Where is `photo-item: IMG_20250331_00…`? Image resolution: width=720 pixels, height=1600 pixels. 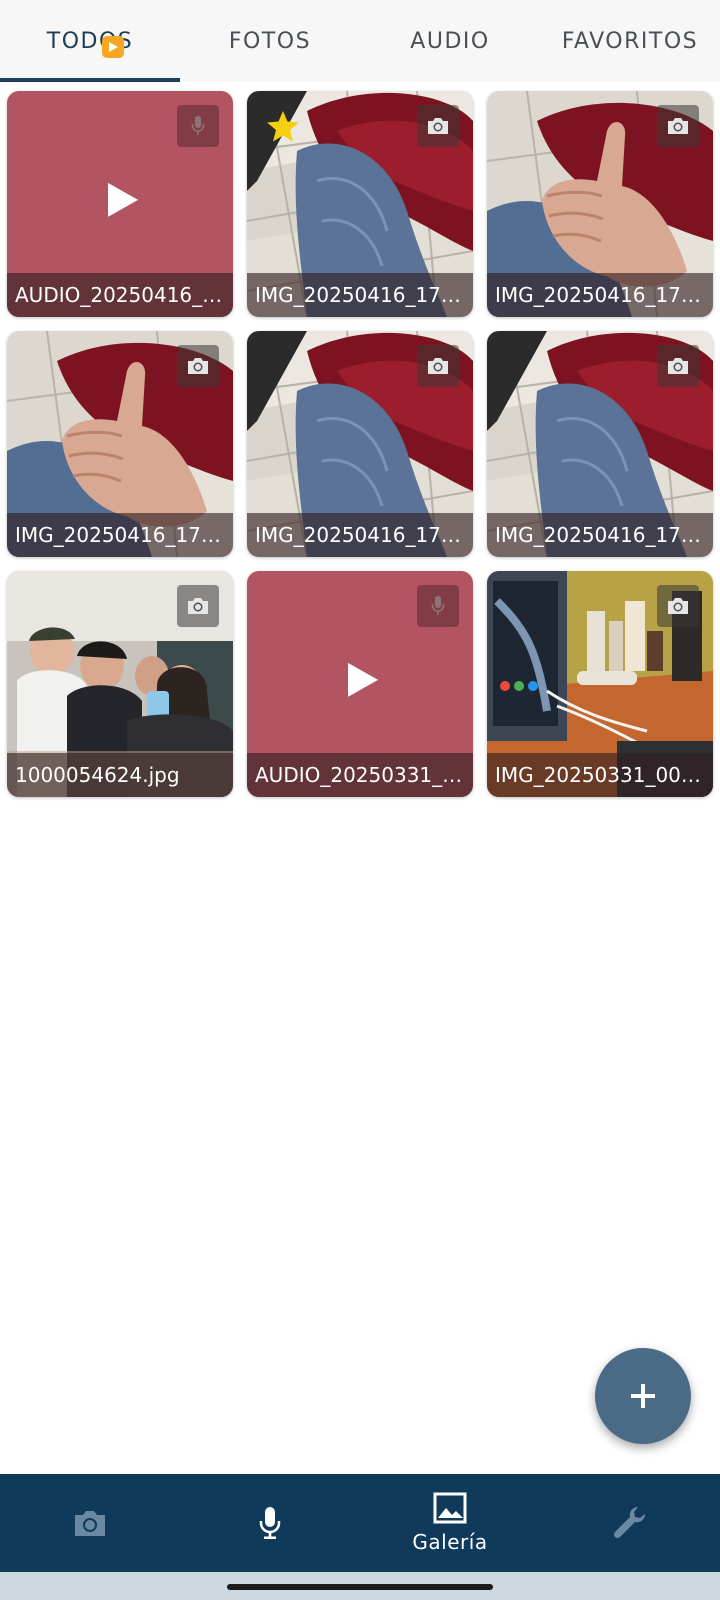
photo-item: IMG_20250331_00… is located at coordinates (600, 684).